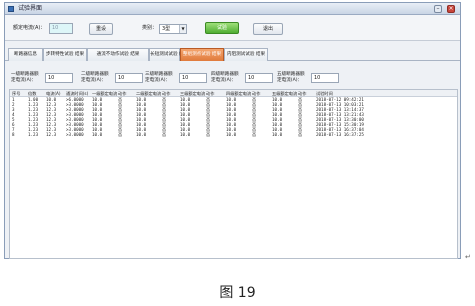 This screenshot has width=475, height=306. I want to click on minimize-button: –, so click(438, 9).